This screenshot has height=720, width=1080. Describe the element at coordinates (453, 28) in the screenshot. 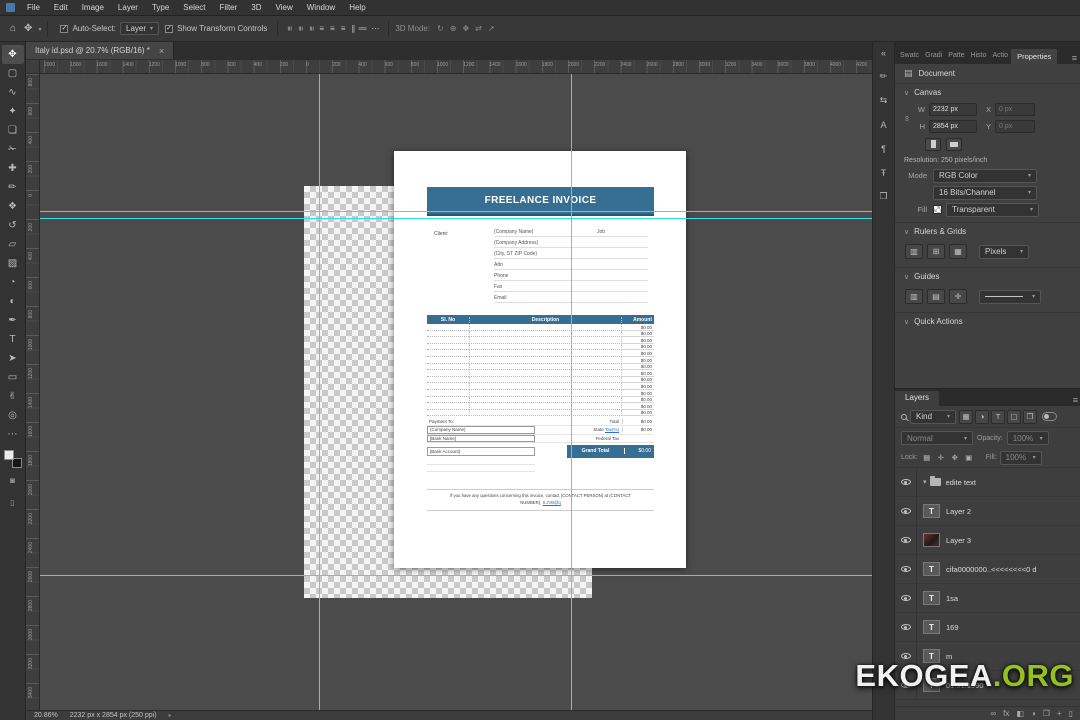

I see `3d-roll-icon: ⊕` at that location.